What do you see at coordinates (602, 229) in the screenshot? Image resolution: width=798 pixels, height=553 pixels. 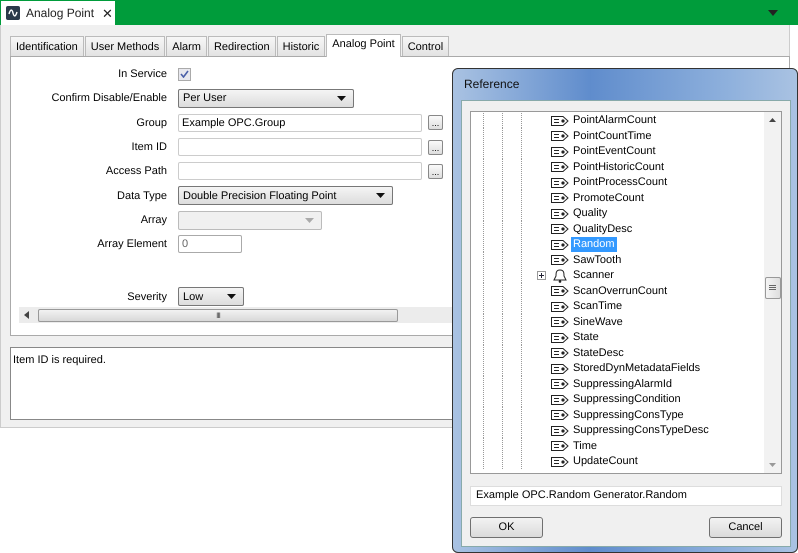 I see `tree-item: QualityDesc` at bounding box center [602, 229].